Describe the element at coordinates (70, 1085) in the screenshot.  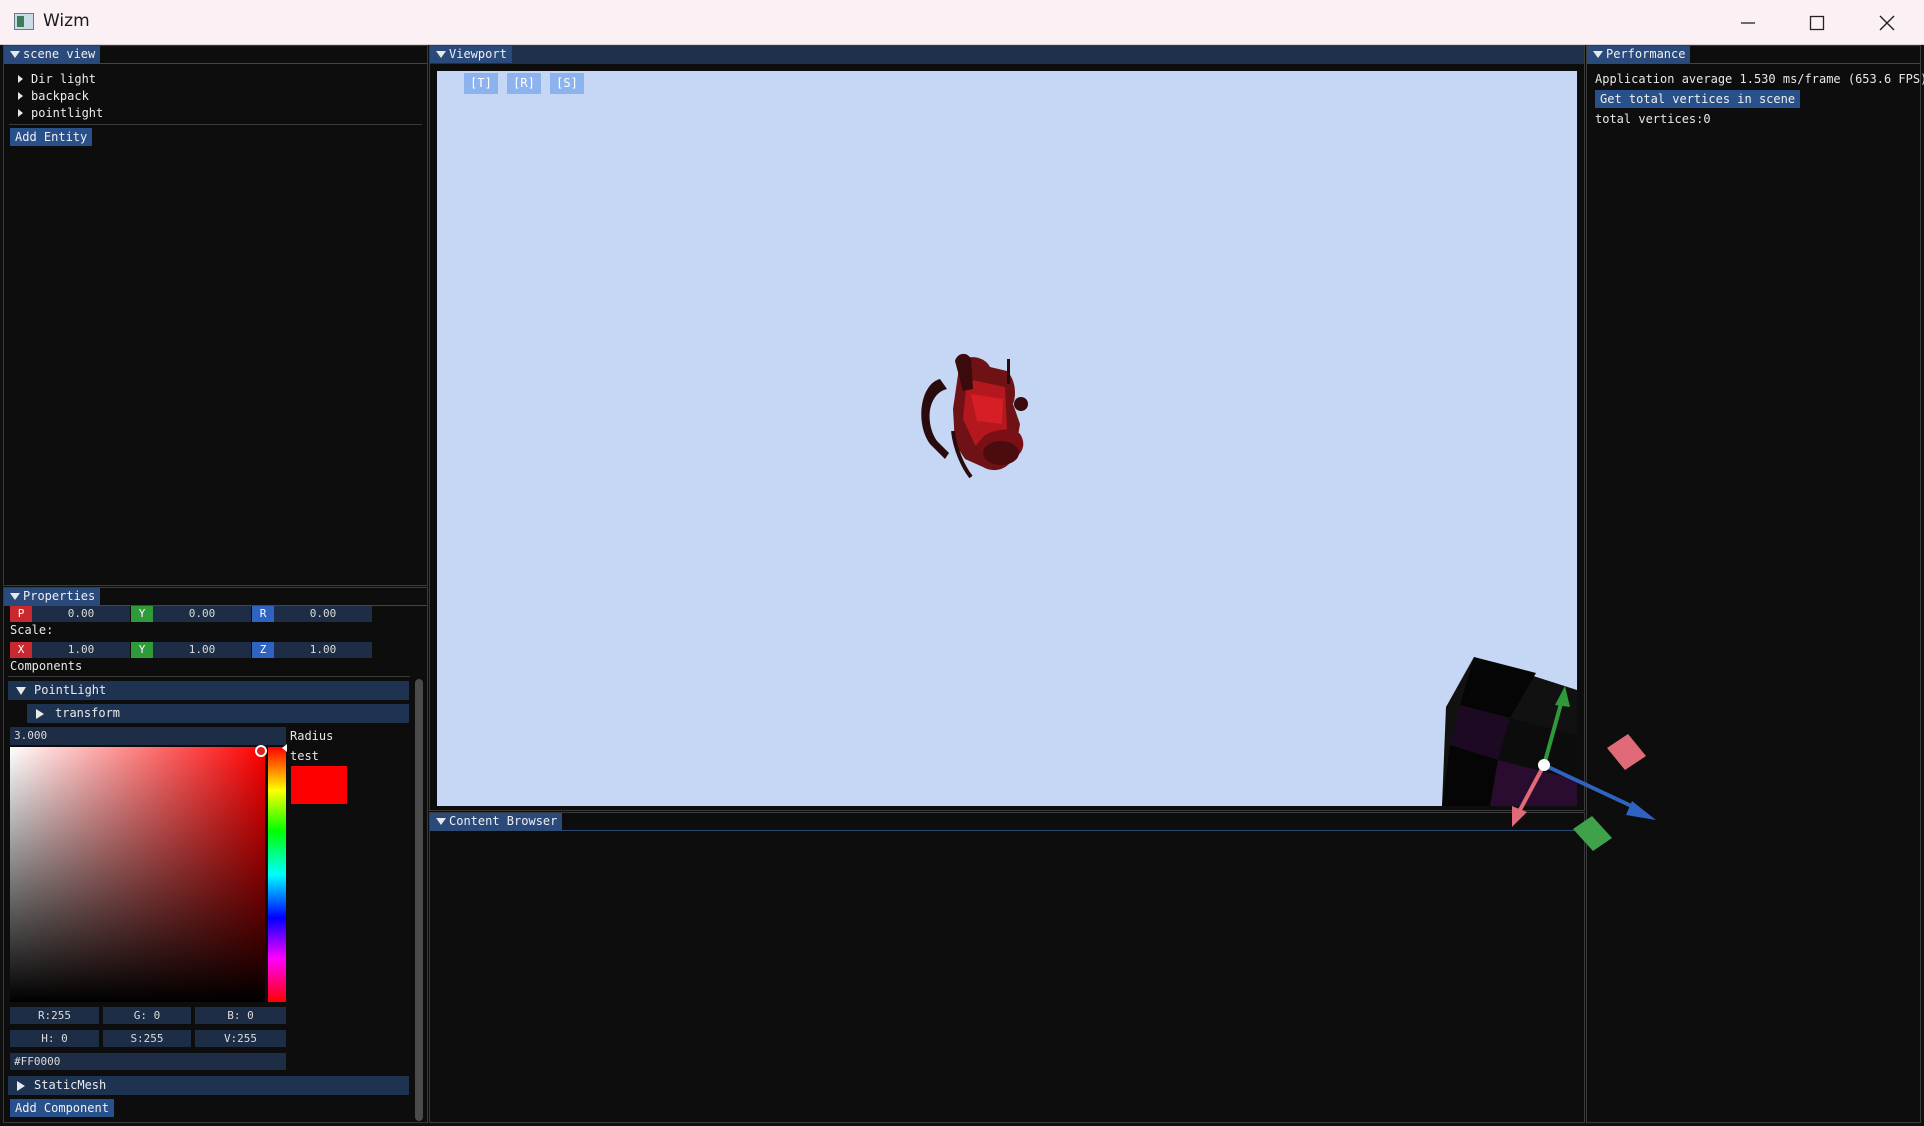
I see `component-title: StaticMesh` at that location.